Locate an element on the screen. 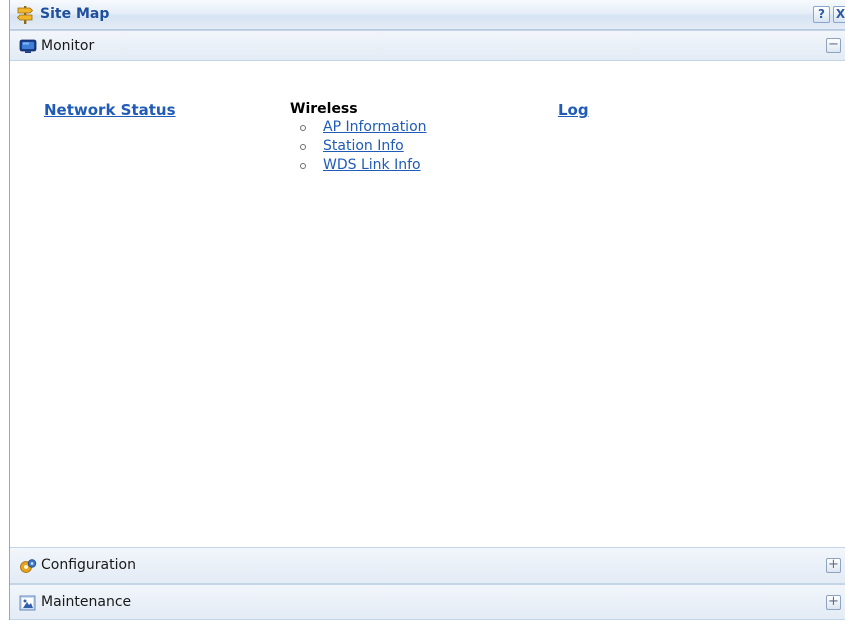 The image size is (845, 625). list-item: WDS Link Info is located at coordinates (358, 165).